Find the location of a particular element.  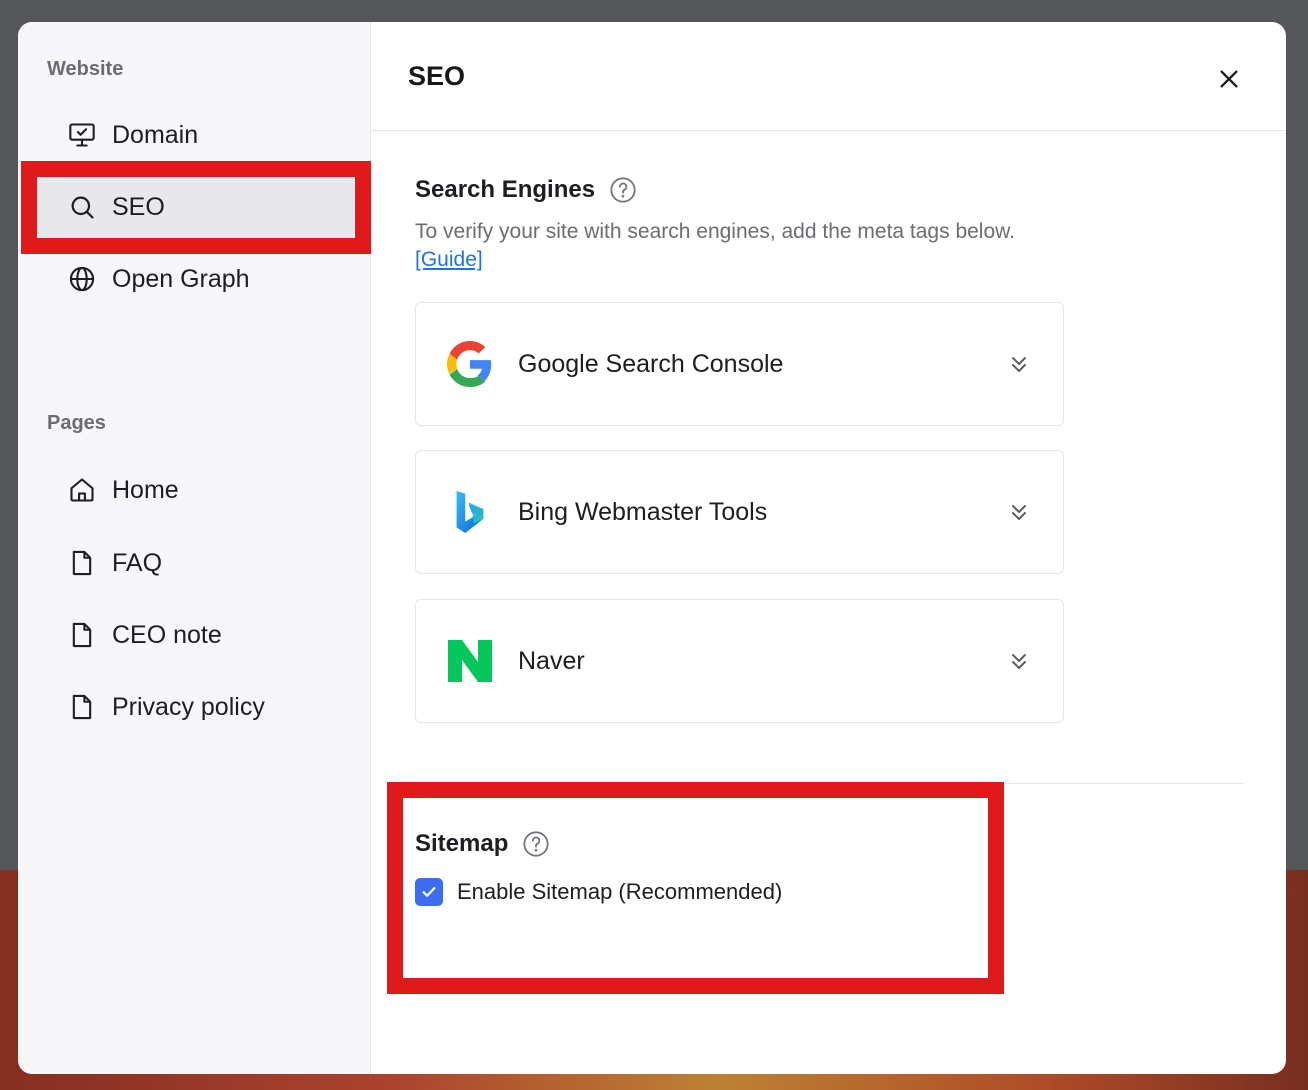

naver-logo is located at coordinates (470, 661).